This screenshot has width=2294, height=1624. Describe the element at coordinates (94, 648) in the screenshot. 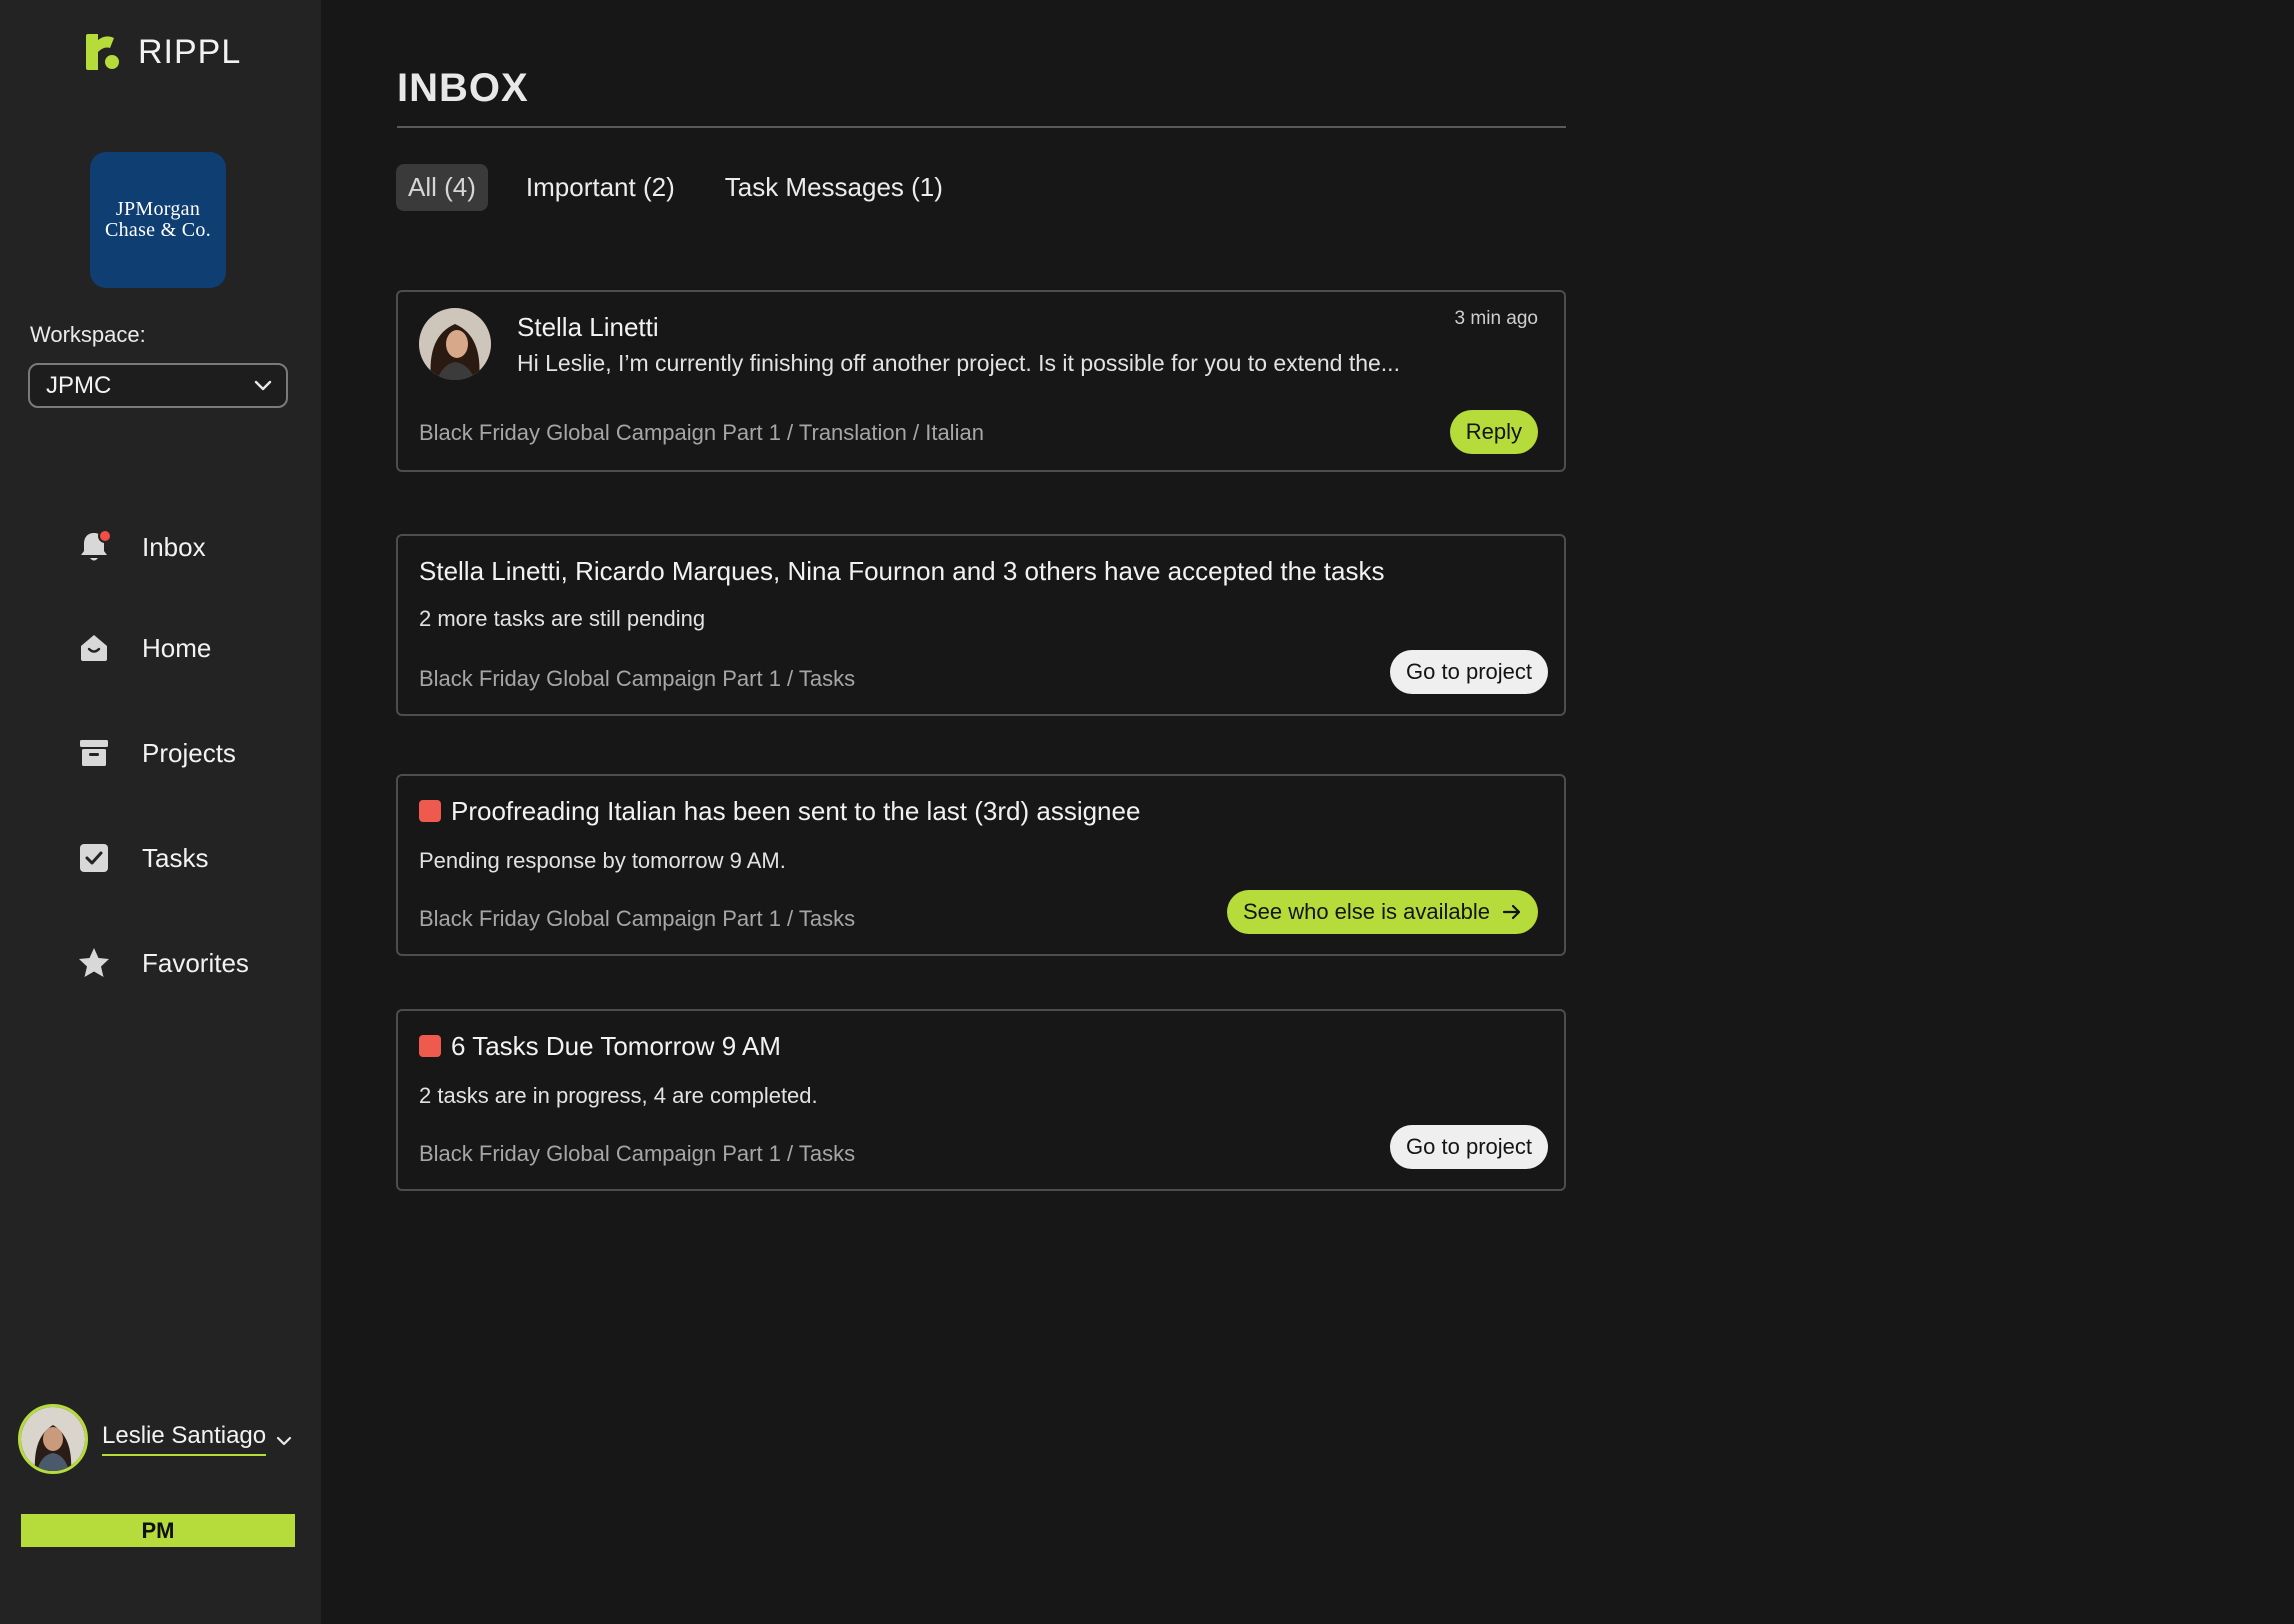

I see `home-icon` at that location.